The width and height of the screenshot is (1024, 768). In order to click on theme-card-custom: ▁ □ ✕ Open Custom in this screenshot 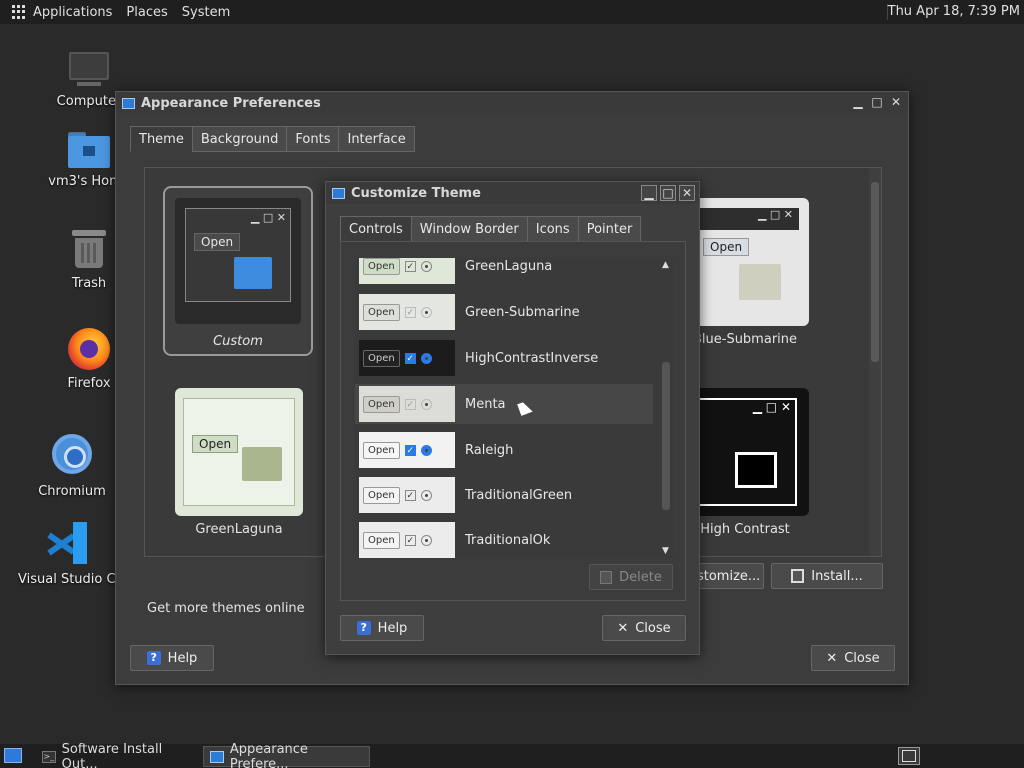, I will do `click(238, 271)`.